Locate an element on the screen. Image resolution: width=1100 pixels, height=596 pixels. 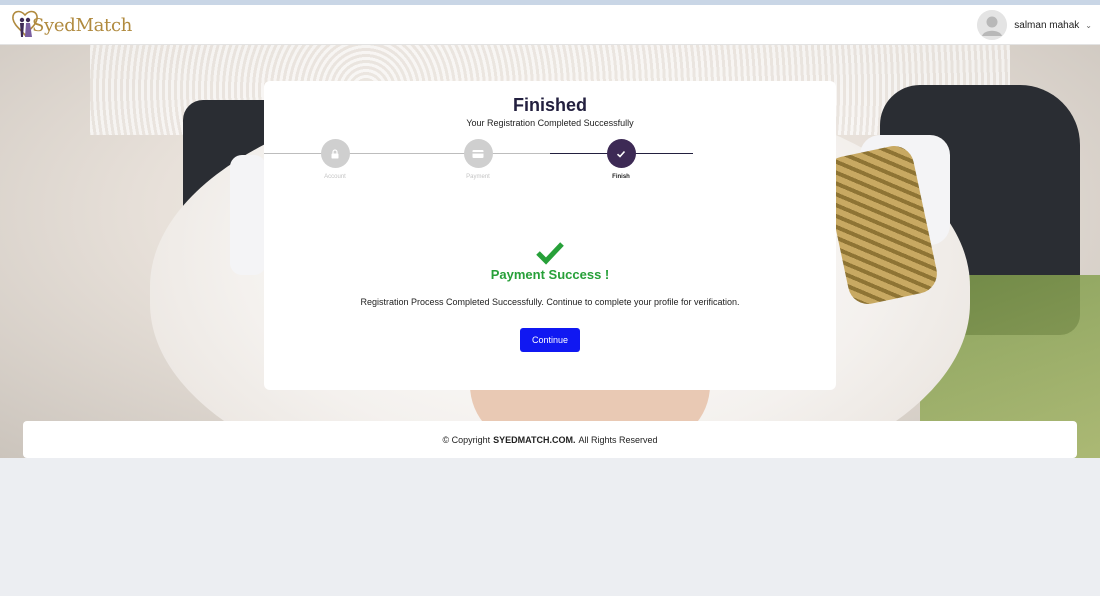
lock-icon is located at coordinates (335, 153).